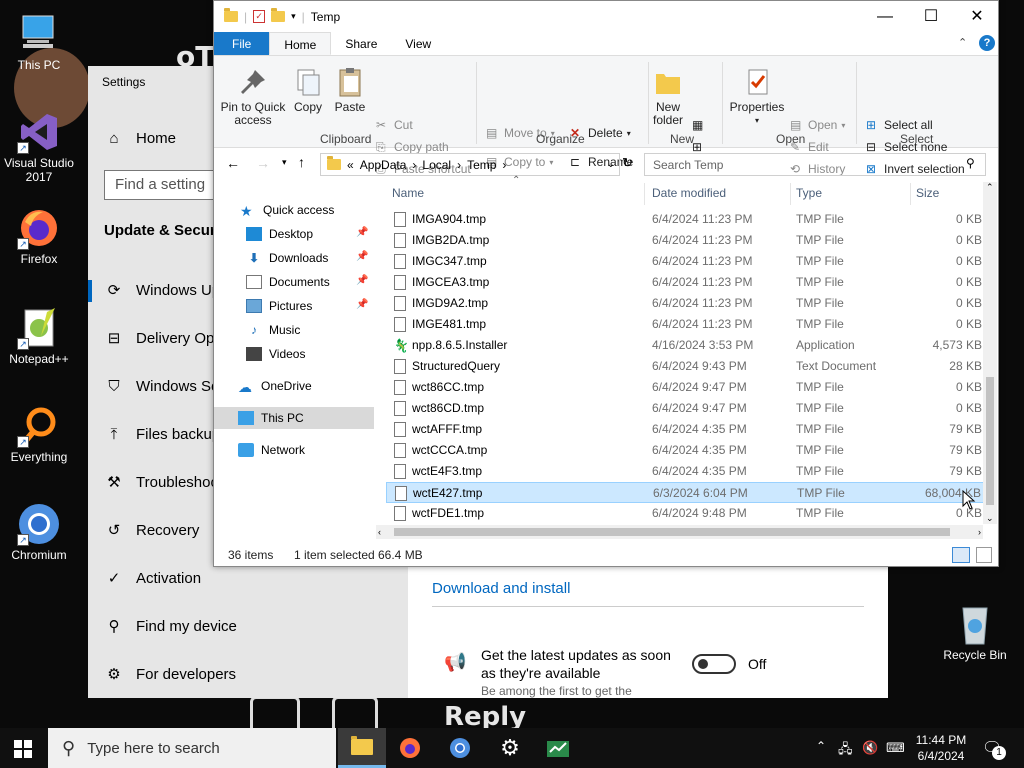  What do you see at coordinates (627, 163) in the screenshot?
I see `refresh-icon: ↻` at bounding box center [627, 163].